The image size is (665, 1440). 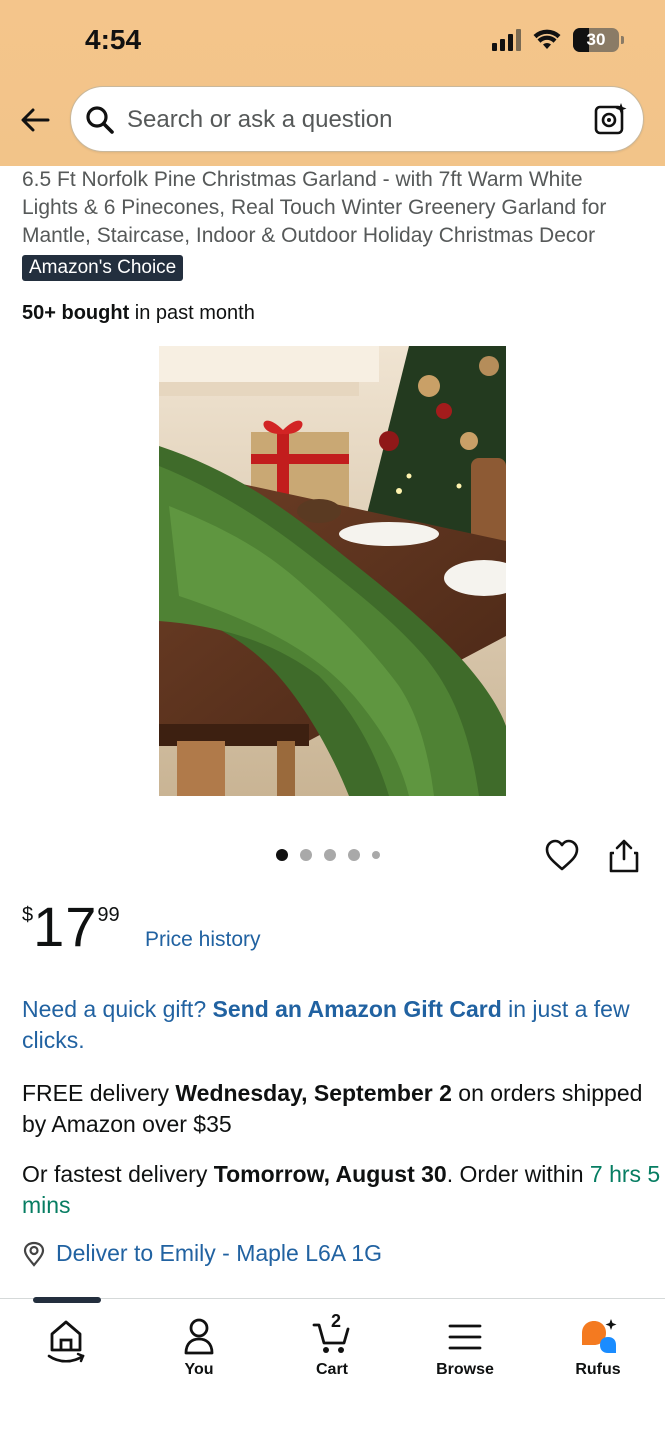 What do you see at coordinates (465, 1369) in the screenshot?
I see `nav-browse-label: Browse` at bounding box center [465, 1369].